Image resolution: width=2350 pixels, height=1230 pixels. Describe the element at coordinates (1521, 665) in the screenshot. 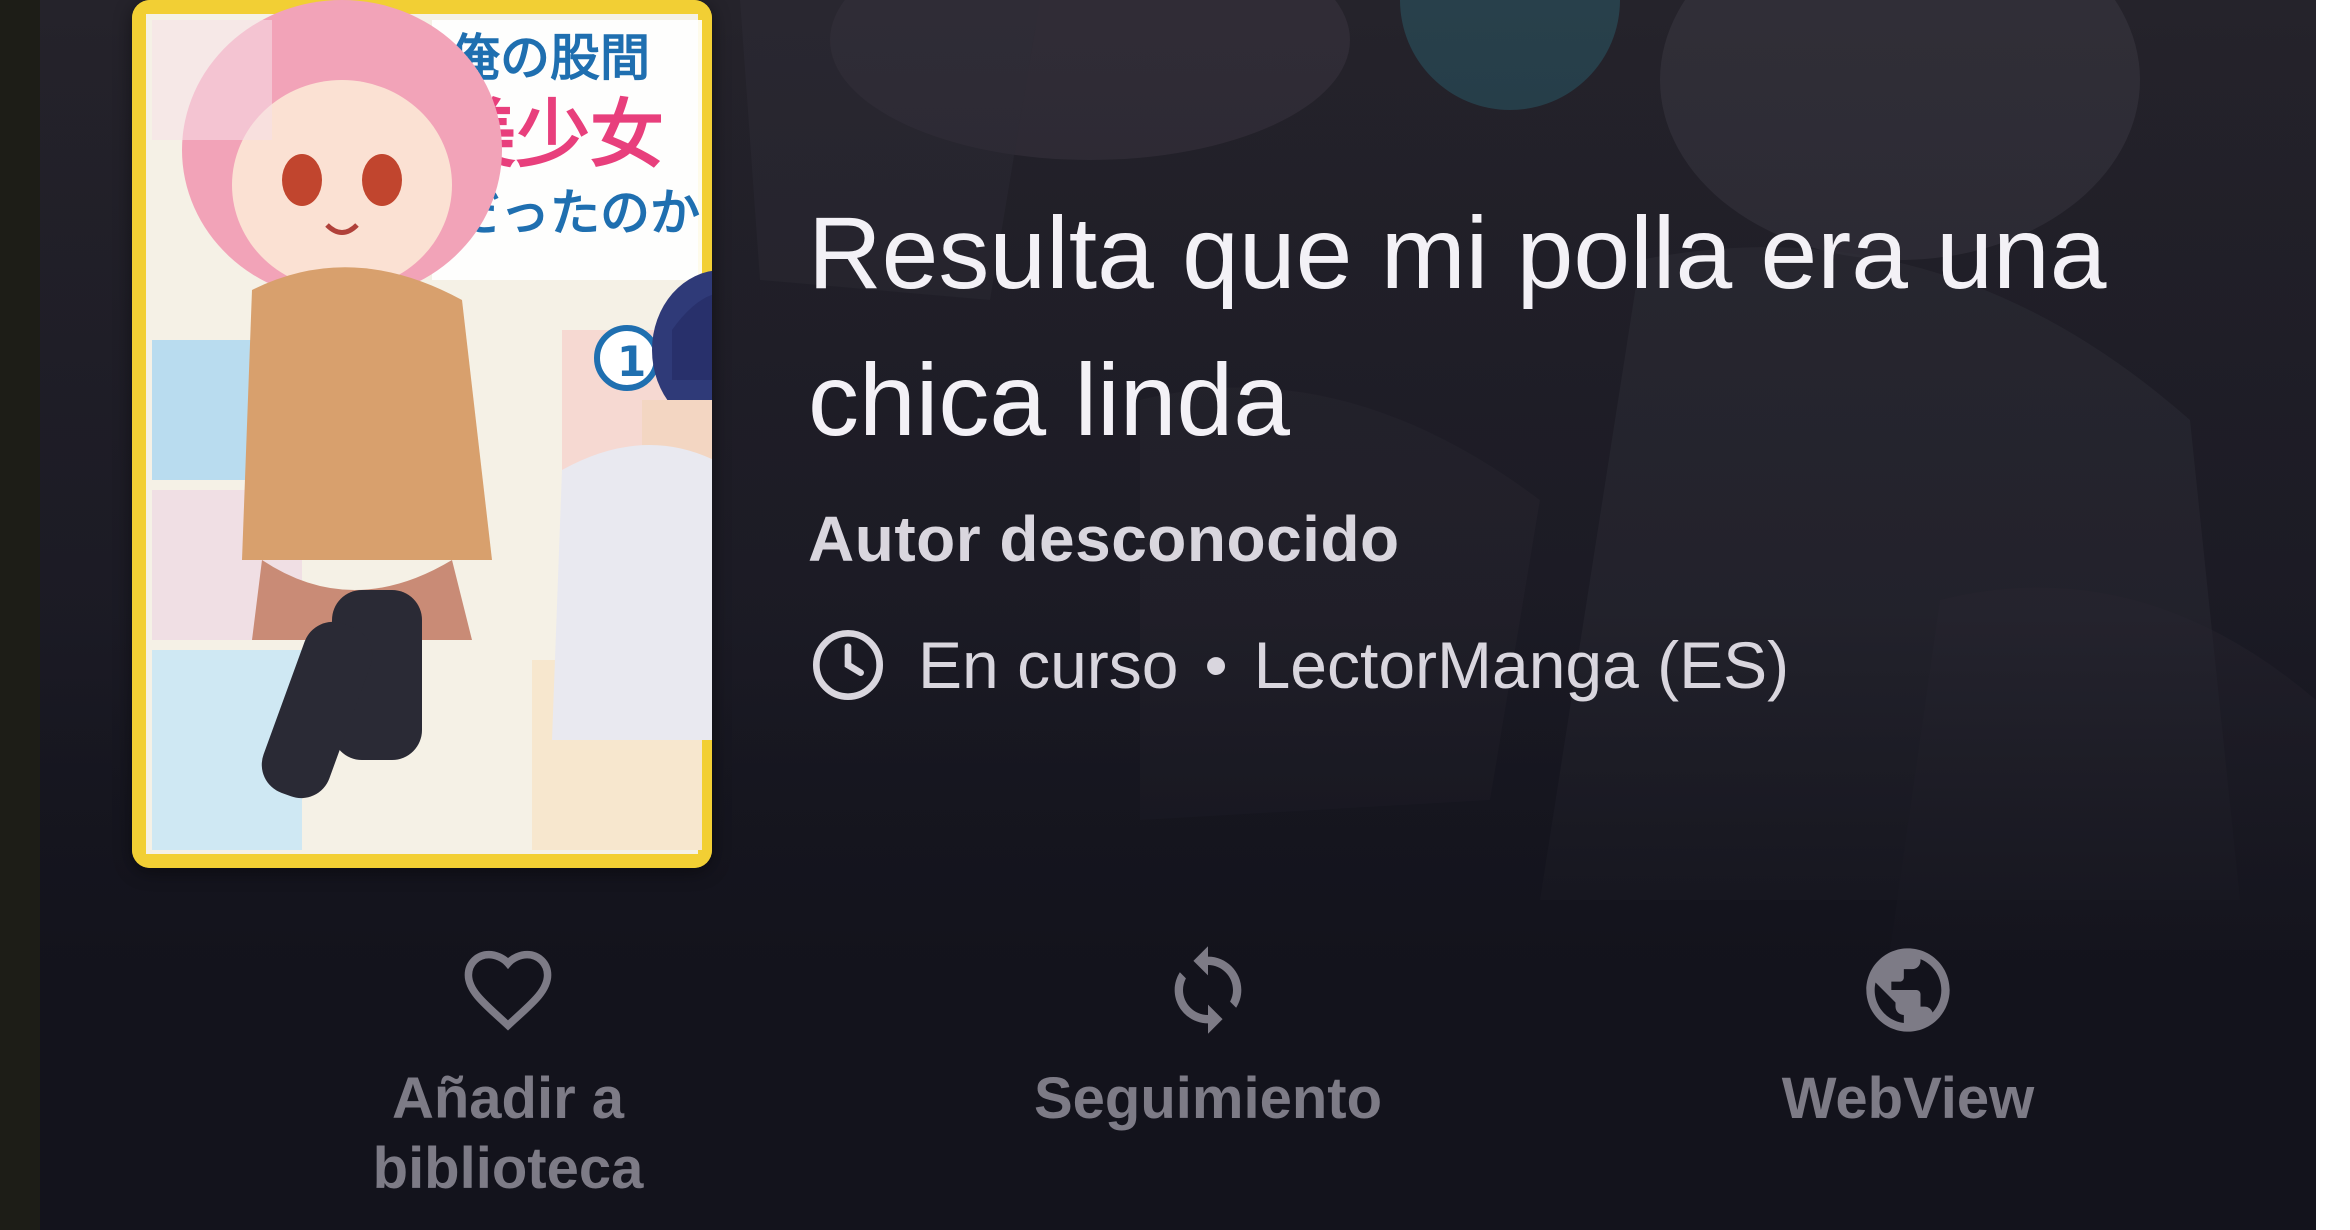

I see `source-name: LectorManga (ES)` at that location.